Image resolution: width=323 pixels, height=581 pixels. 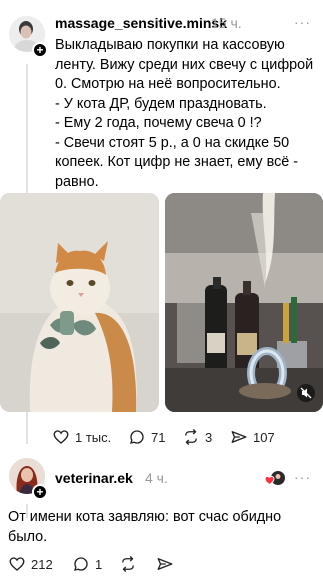 What do you see at coordinates (264, 437) in the screenshot?
I see `share-count: 107` at bounding box center [264, 437].